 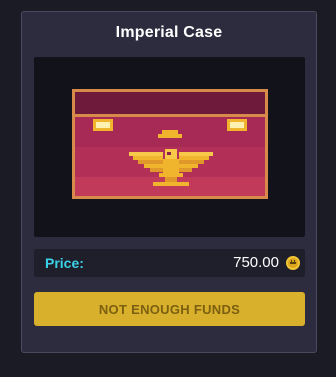 What do you see at coordinates (64, 263) in the screenshot?
I see `price-label: Price:` at bounding box center [64, 263].